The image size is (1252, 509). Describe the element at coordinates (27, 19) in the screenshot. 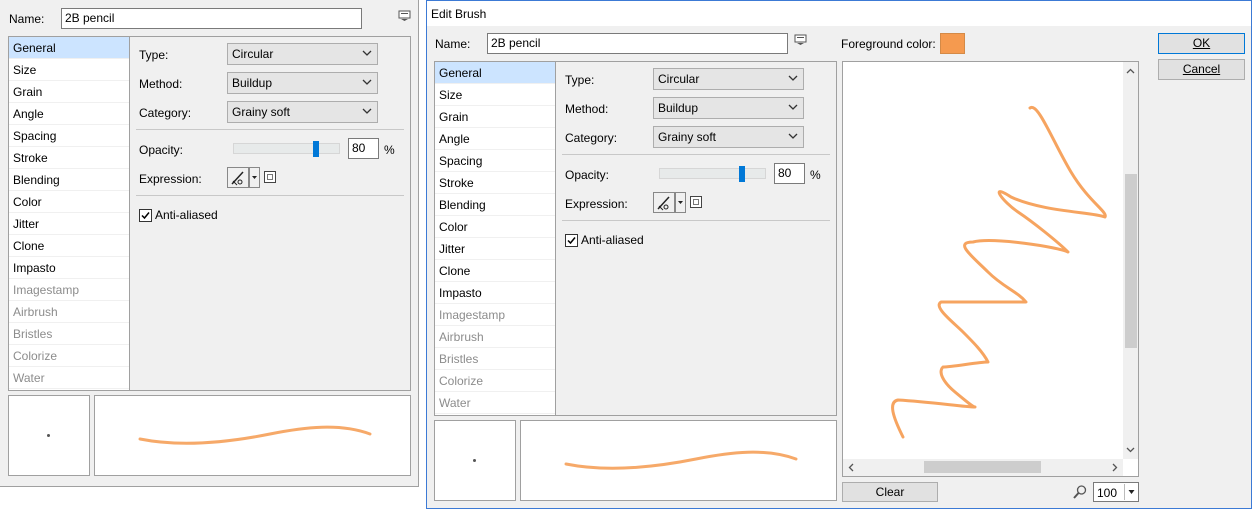

I see `name-label: Name:` at that location.